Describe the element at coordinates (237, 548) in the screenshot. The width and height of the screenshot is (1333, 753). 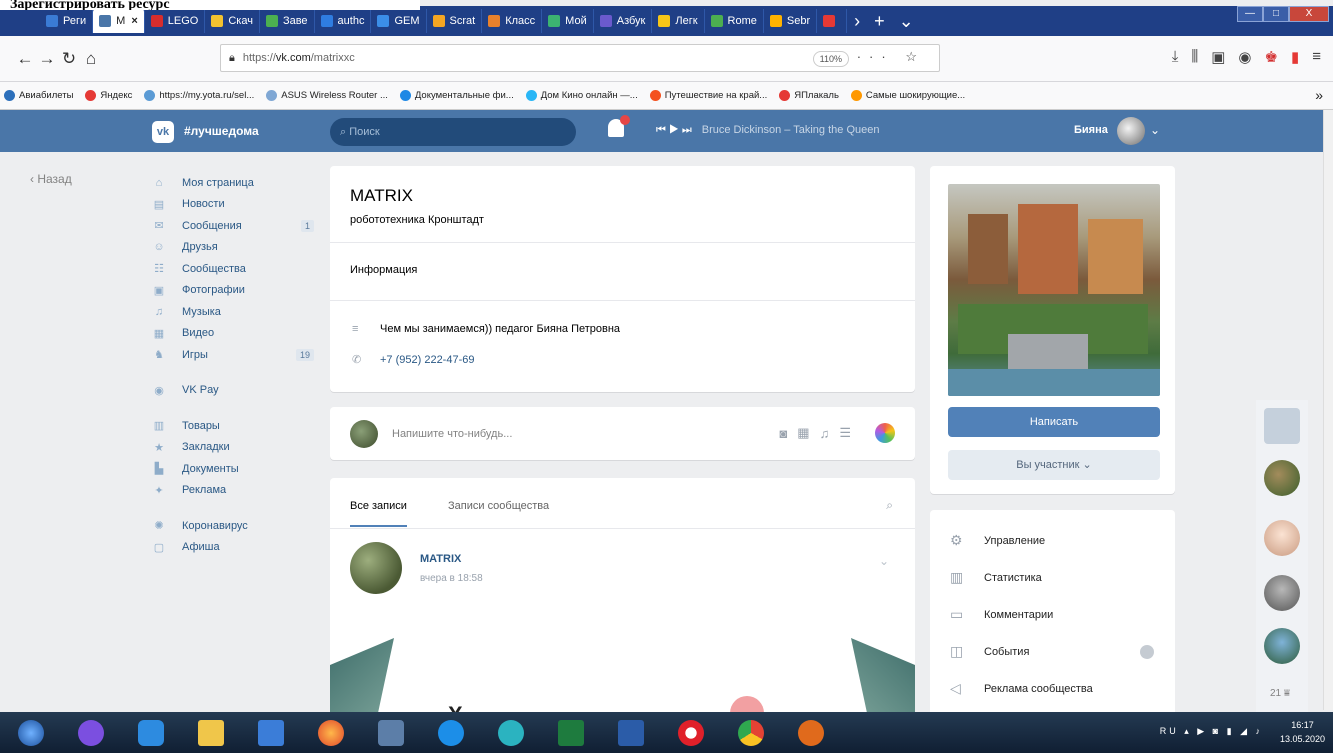
I see `sidebar-item: ▢ Афиша` at that location.